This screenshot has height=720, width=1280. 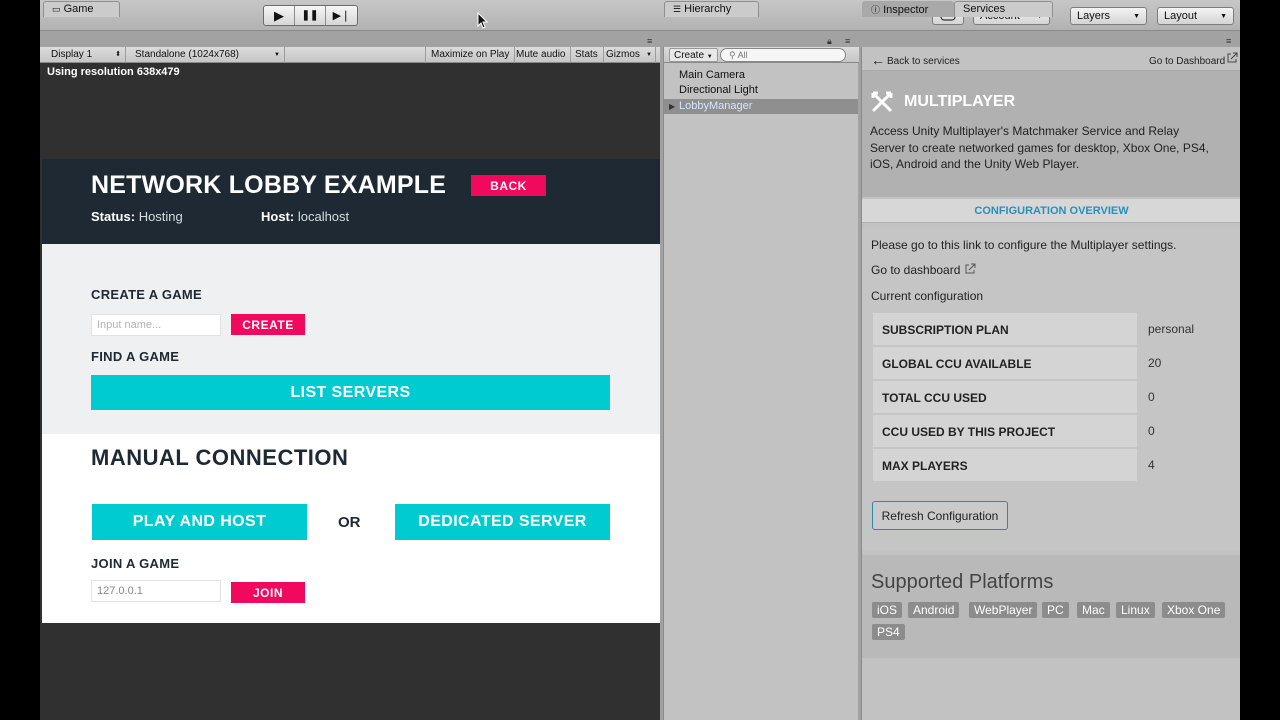 I want to click on config-value: 20, so click(x=1155, y=363).